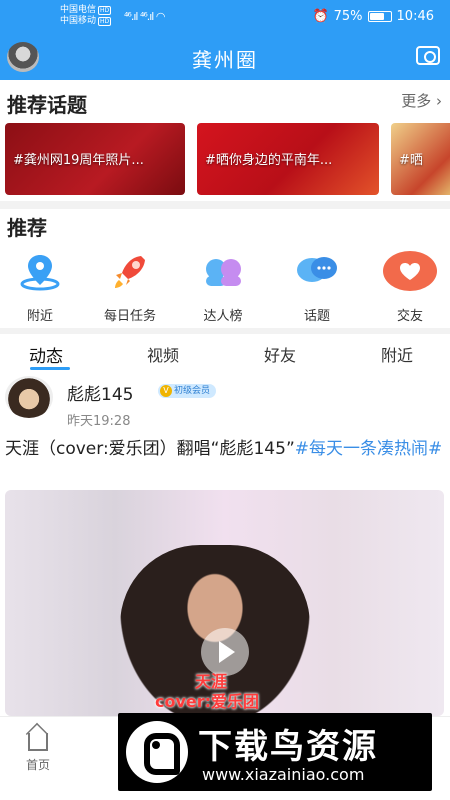 The image size is (450, 800). Describe the element at coordinates (27, 228) in the screenshot. I see `recommend-section-title: 推荐` at that location.